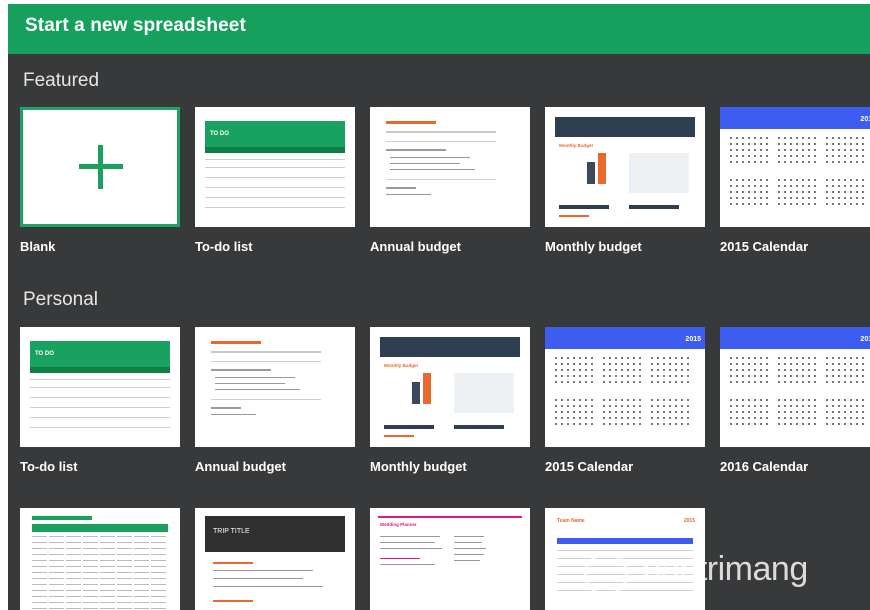 This screenshot has width=870, height=610. I want to click on thumb-accent-line, so click(399, 436).